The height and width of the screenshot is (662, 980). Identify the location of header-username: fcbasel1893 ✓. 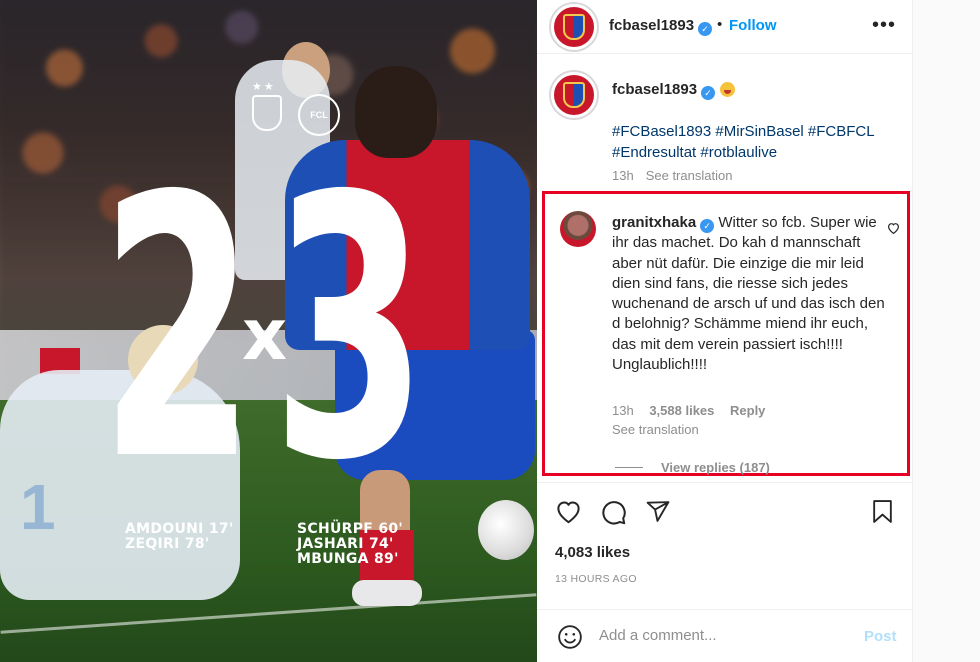
(661, 26).